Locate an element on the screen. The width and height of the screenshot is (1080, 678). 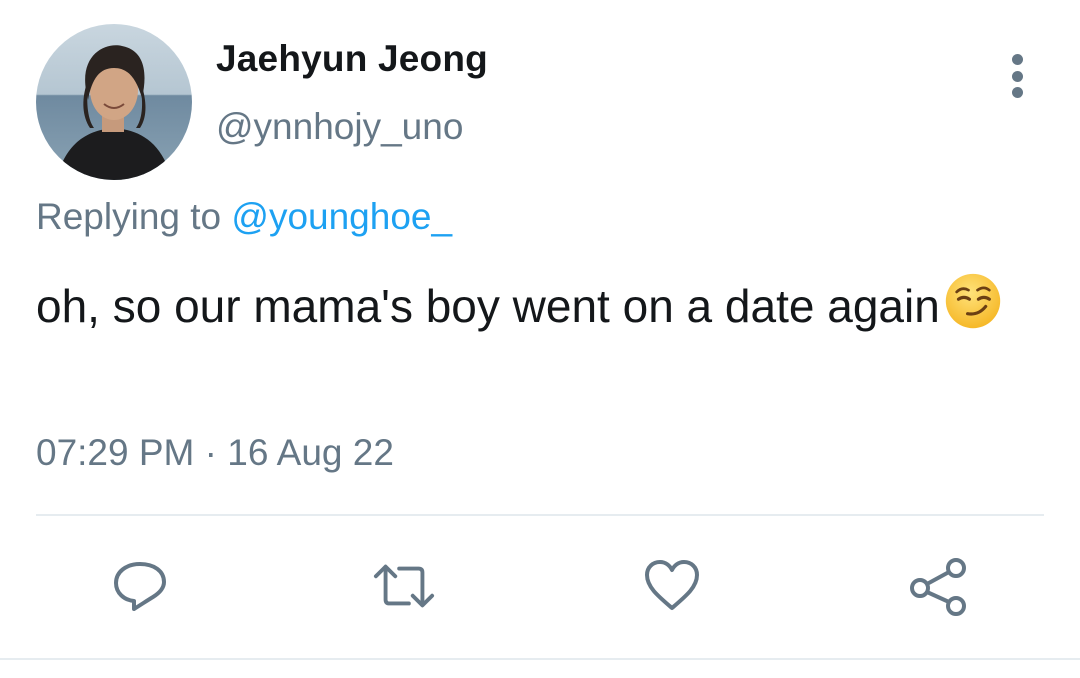
replying-to: Replying to @younghoe_ is located at coordinates (244, 217).